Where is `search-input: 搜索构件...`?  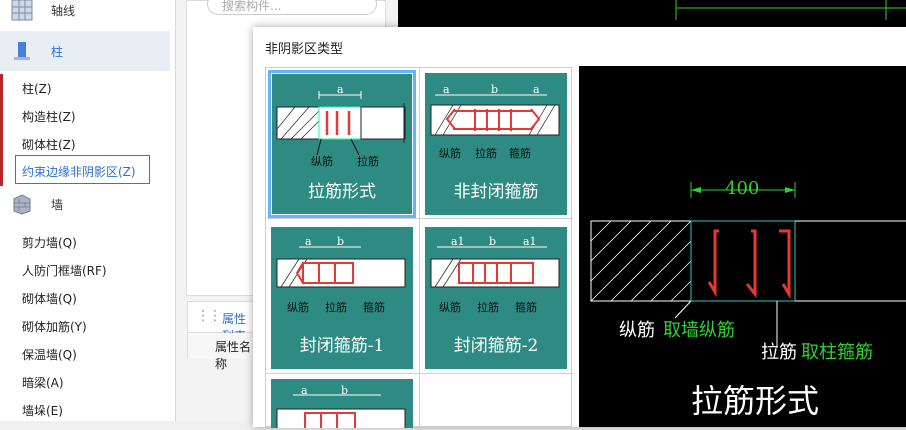 search-input: 搜索构件... is located at coordinates (292, 7).